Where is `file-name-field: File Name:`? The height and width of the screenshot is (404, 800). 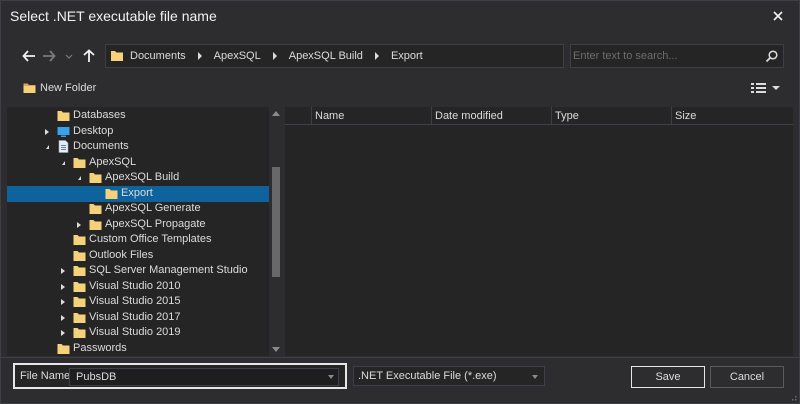 file-name-field: File Name: is located at coordinates (180, 376).